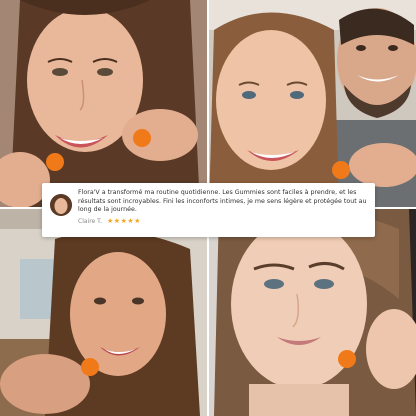  Describe the element at coordinates (142, 138) in the screenshot. I see `gummy-icon` at that location.